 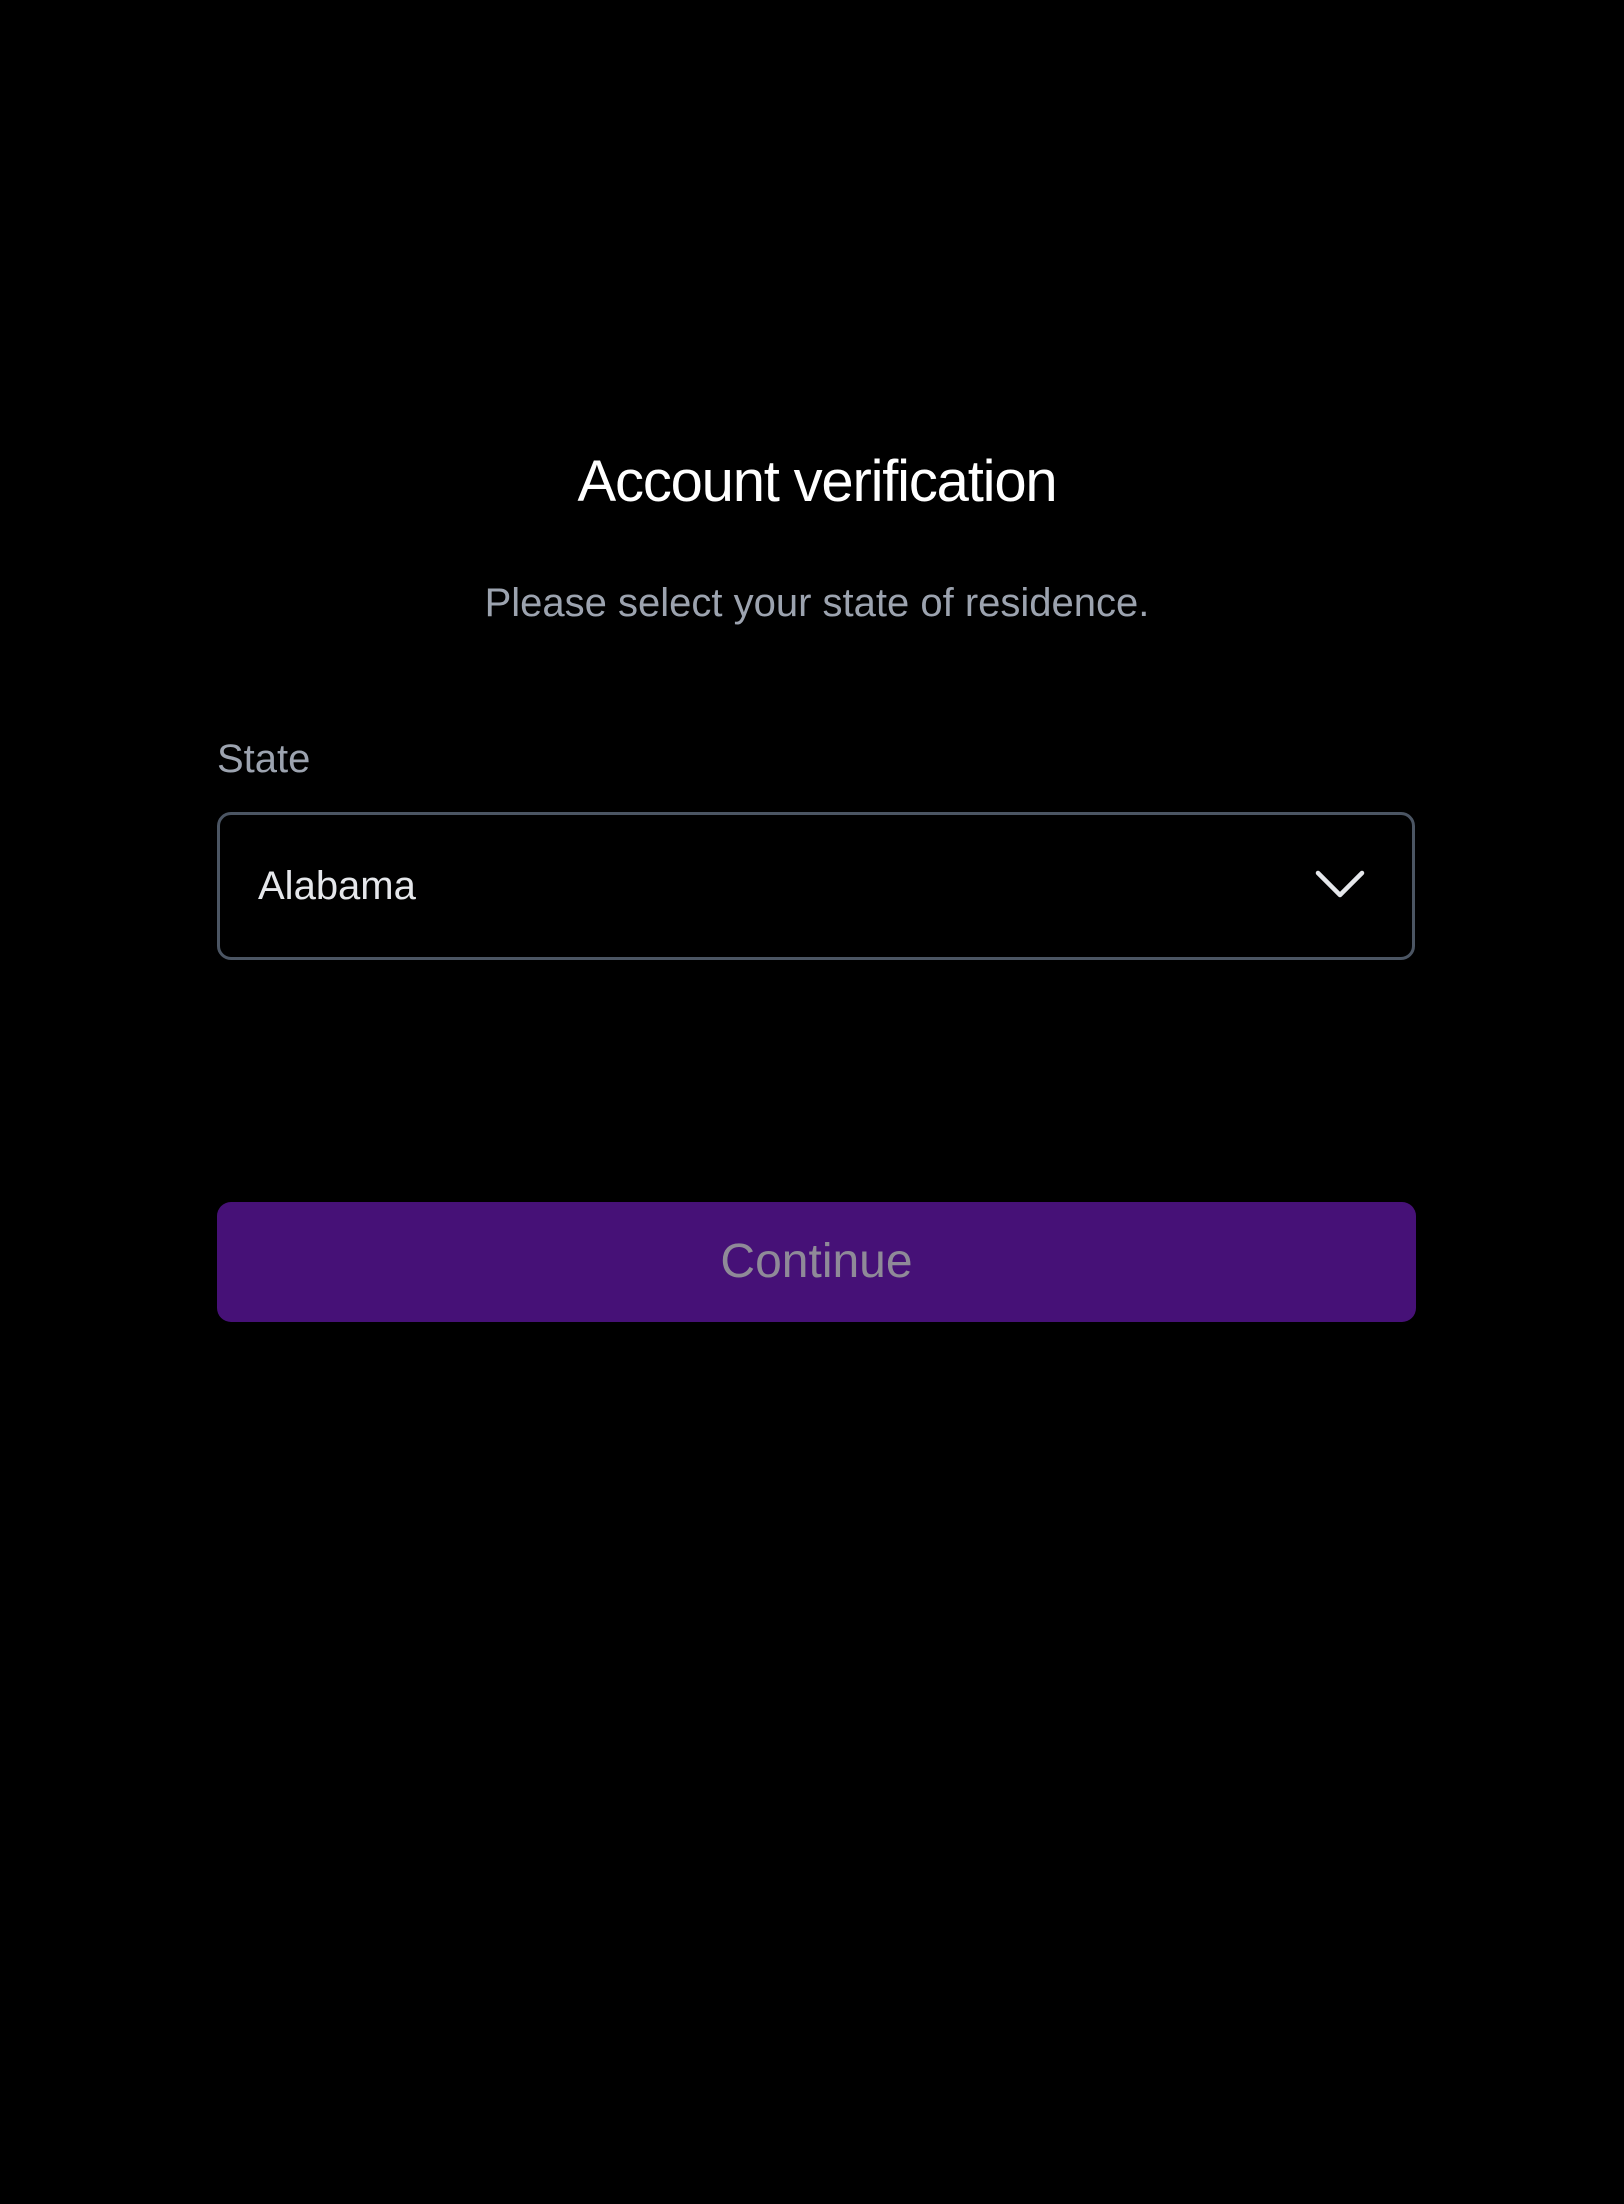 What do you see at coordinates (817, 481) in the screenshot?
I see `page-title: Account verification` at bounding box center [817, 481].